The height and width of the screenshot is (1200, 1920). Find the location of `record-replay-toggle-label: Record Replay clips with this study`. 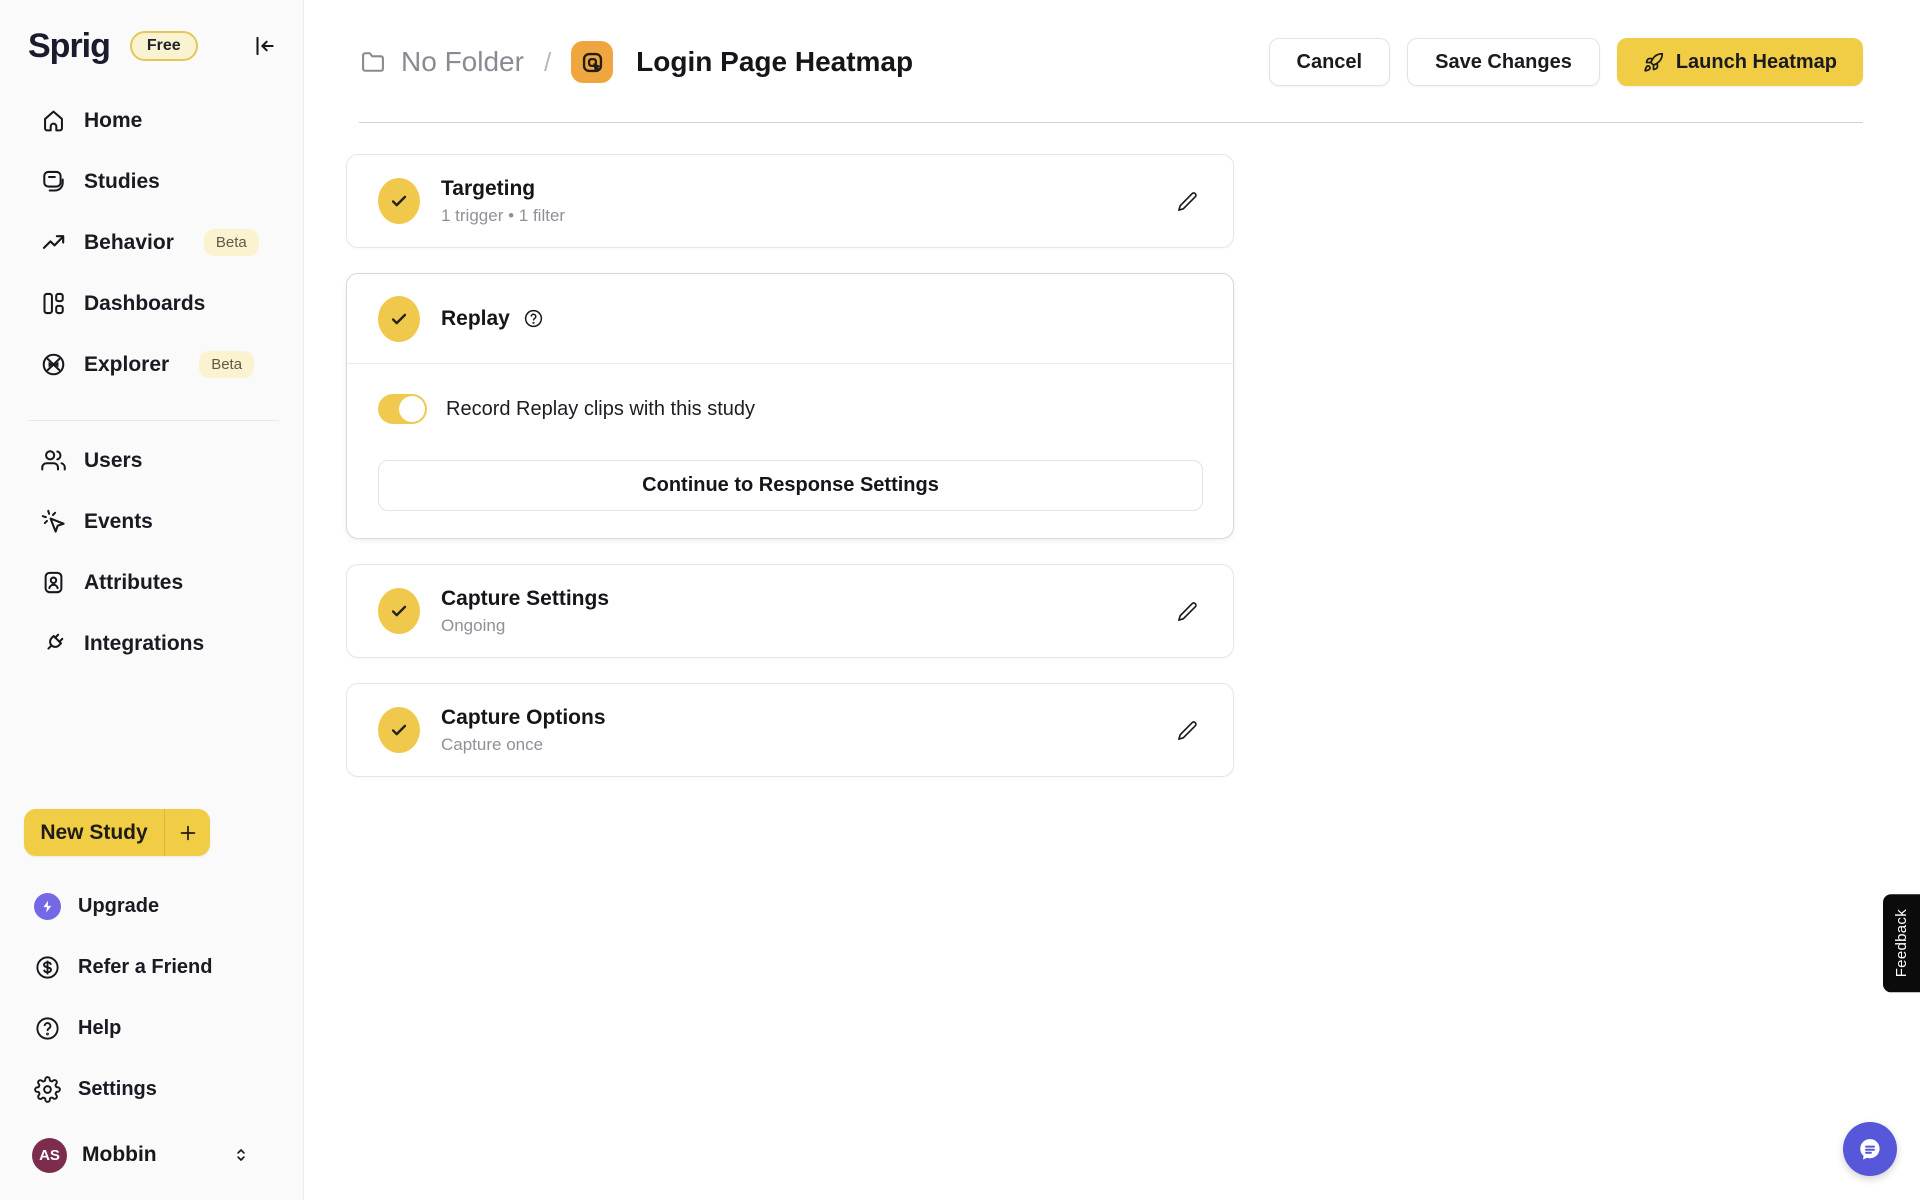

record-replay-toggle-label: Record Replay clips with this study is located at coordinates (601, 408).